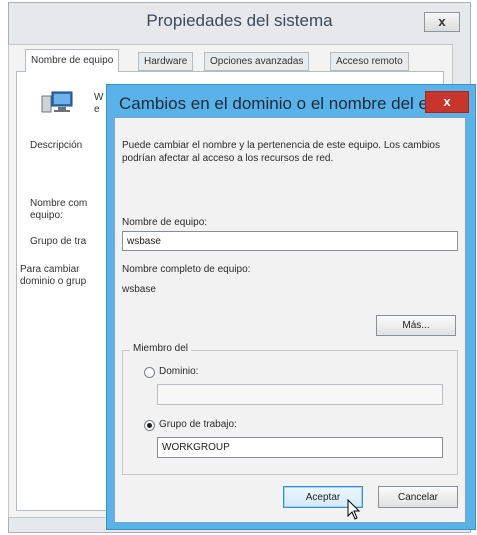 The height and width of the screenshot is (535, 477). I want to click on workgroup-label: Grupo de tra, so click(58, 241).